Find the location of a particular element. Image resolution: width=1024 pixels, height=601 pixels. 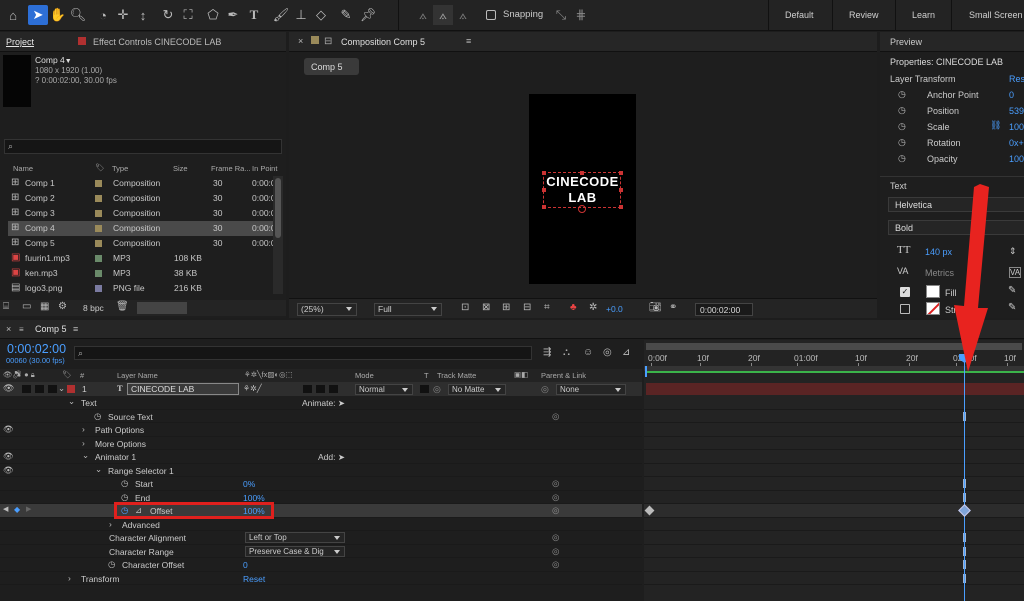

transform-reset-link: Res is located at coordinates (1016, 79).